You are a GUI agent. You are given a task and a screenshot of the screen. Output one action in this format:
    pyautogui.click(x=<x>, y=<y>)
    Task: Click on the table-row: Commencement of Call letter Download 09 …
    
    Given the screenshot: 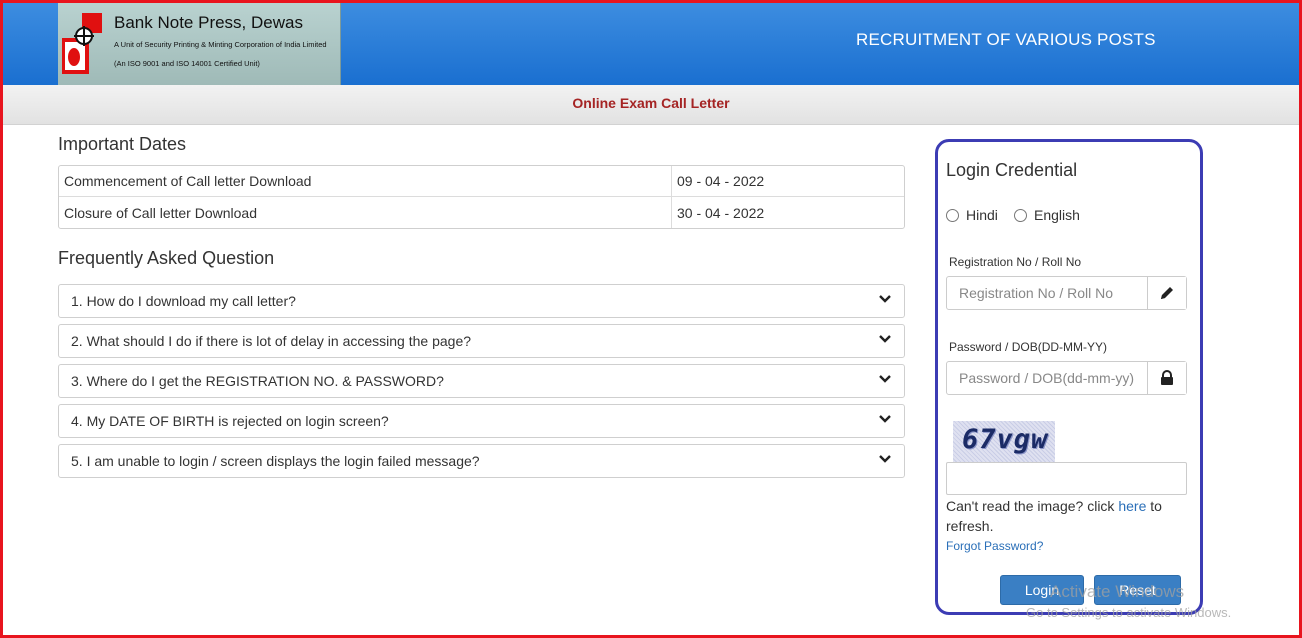 What is the action you would take?
    pyautogui.click(x=481, y=181)
    